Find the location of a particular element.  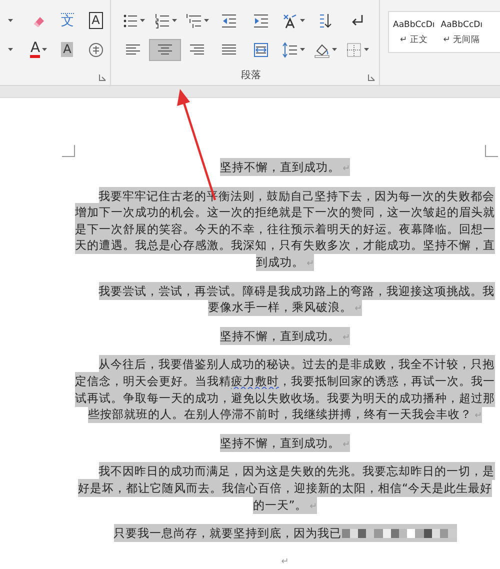

align-center-button is located at coordinates (165, 49).